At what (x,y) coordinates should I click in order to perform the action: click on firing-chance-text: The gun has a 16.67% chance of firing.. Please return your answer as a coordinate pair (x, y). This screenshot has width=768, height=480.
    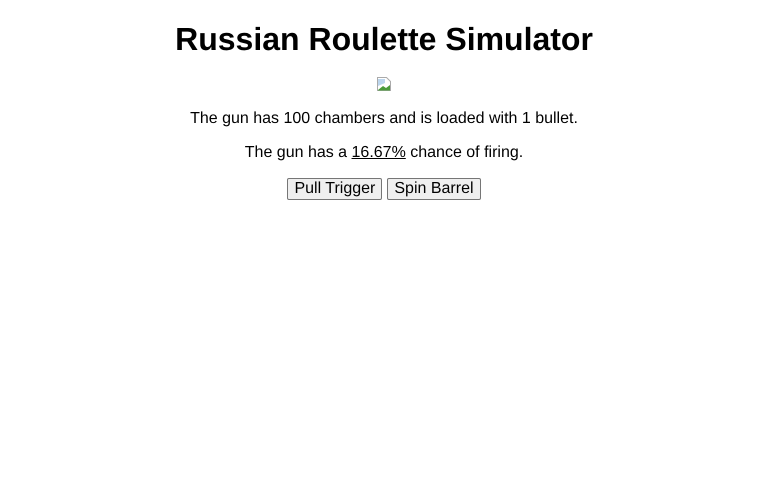
    Looking at the image, I should click on (384, 153).